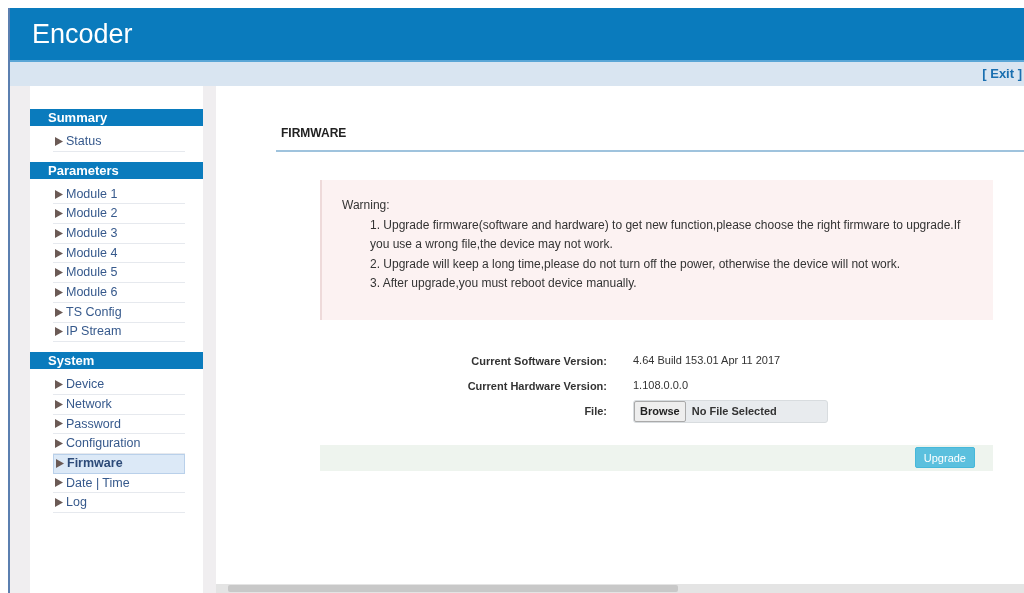  What do you see at coordinates (59, 141) in the screenshot?
I see `triangle-icon` at bounding box center [59, 141].